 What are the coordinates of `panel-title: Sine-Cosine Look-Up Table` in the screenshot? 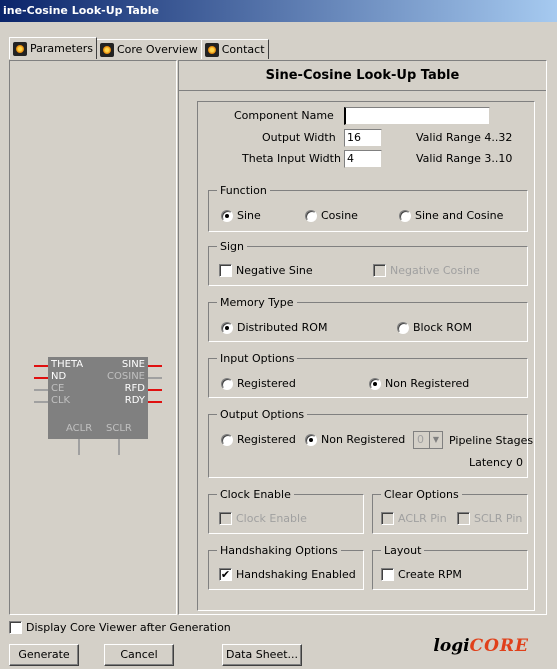 It's located at (362, 76).